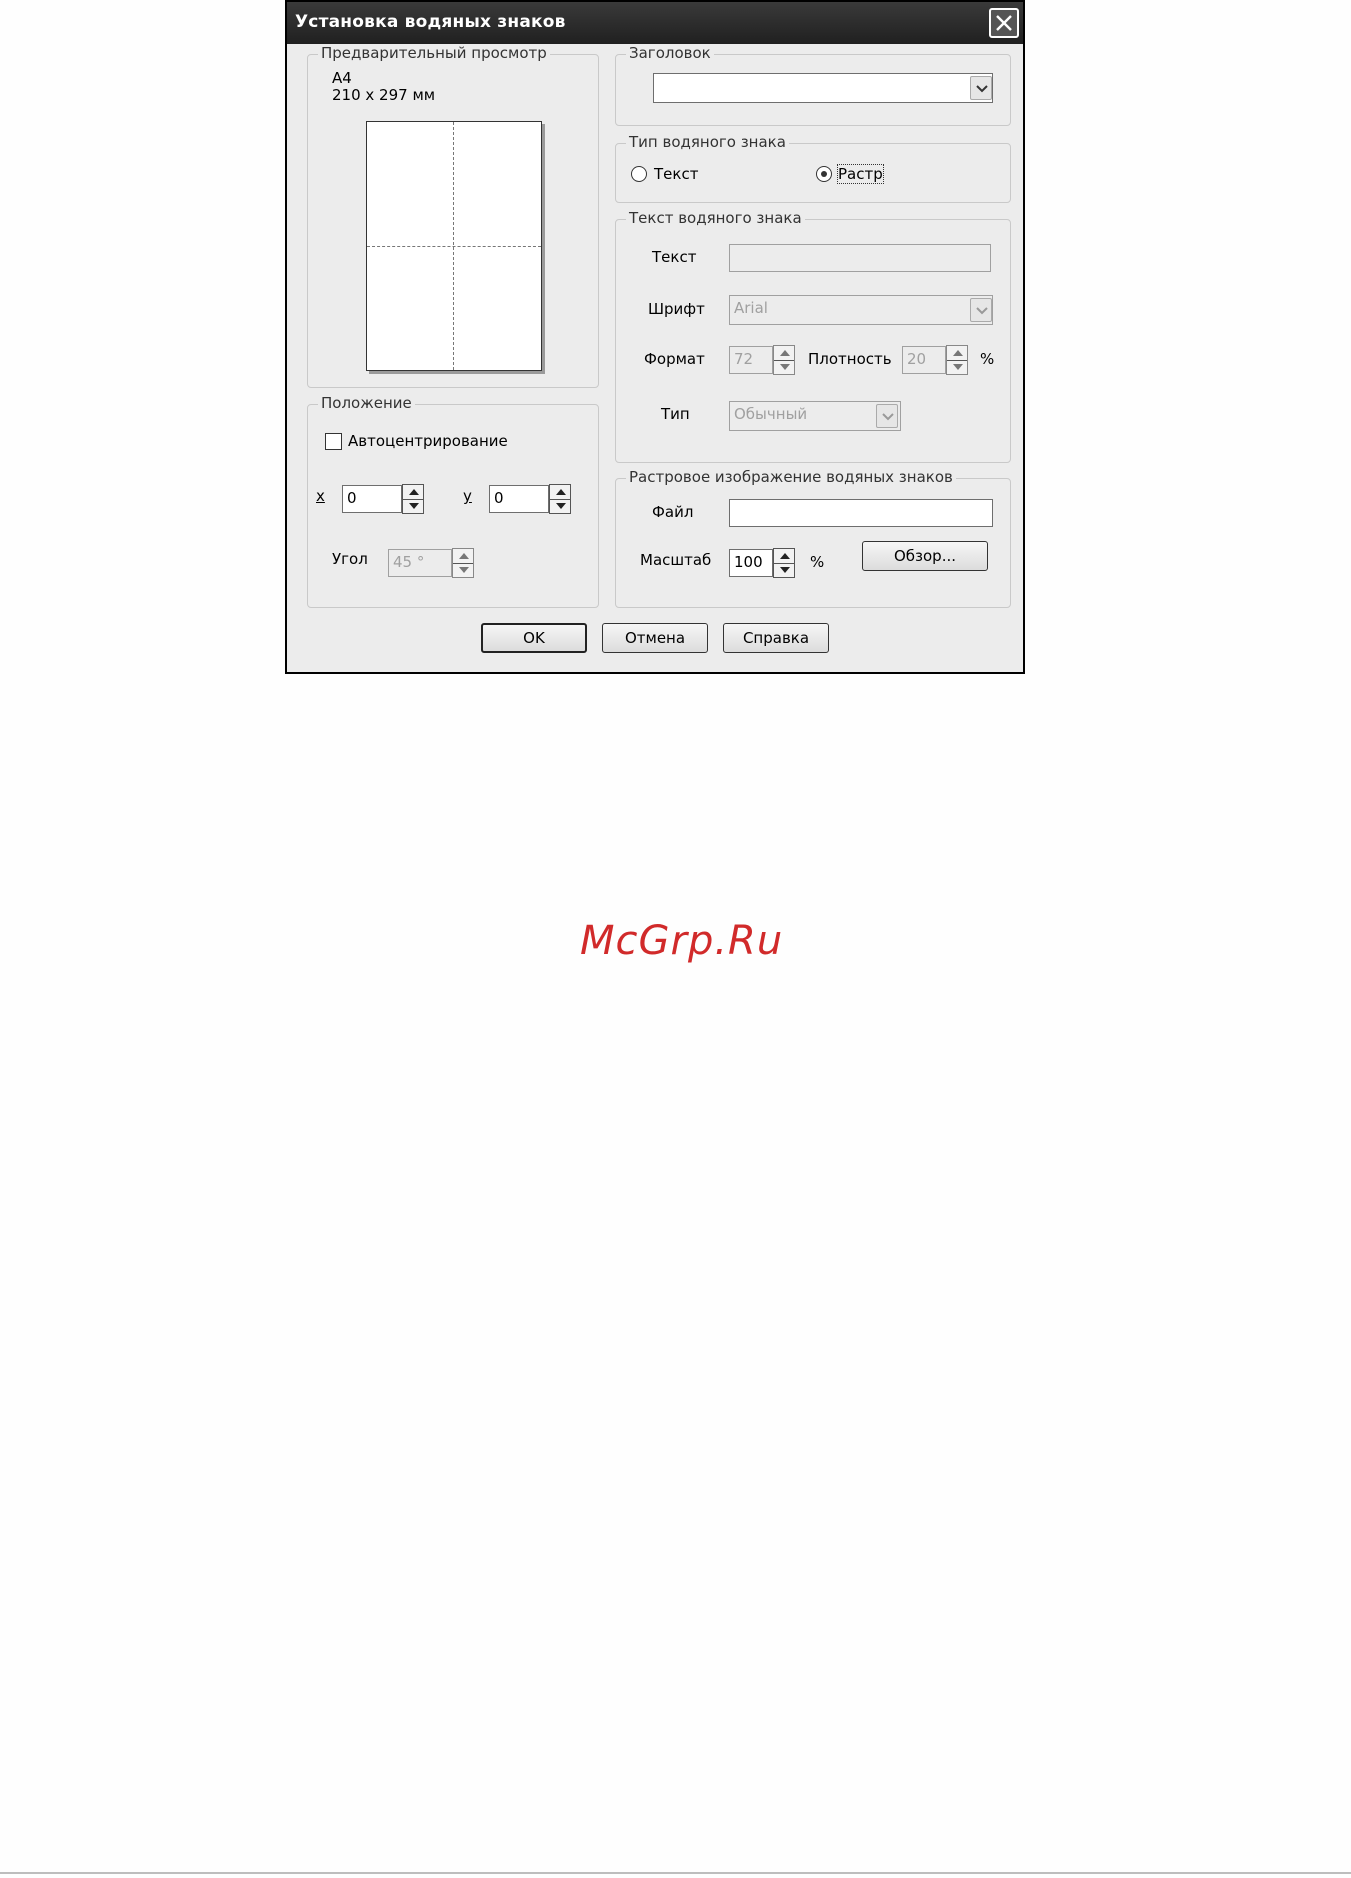 The height and width of the screenshot is (1878, 1351). I want to click on y-spinner, so click(560, 499).